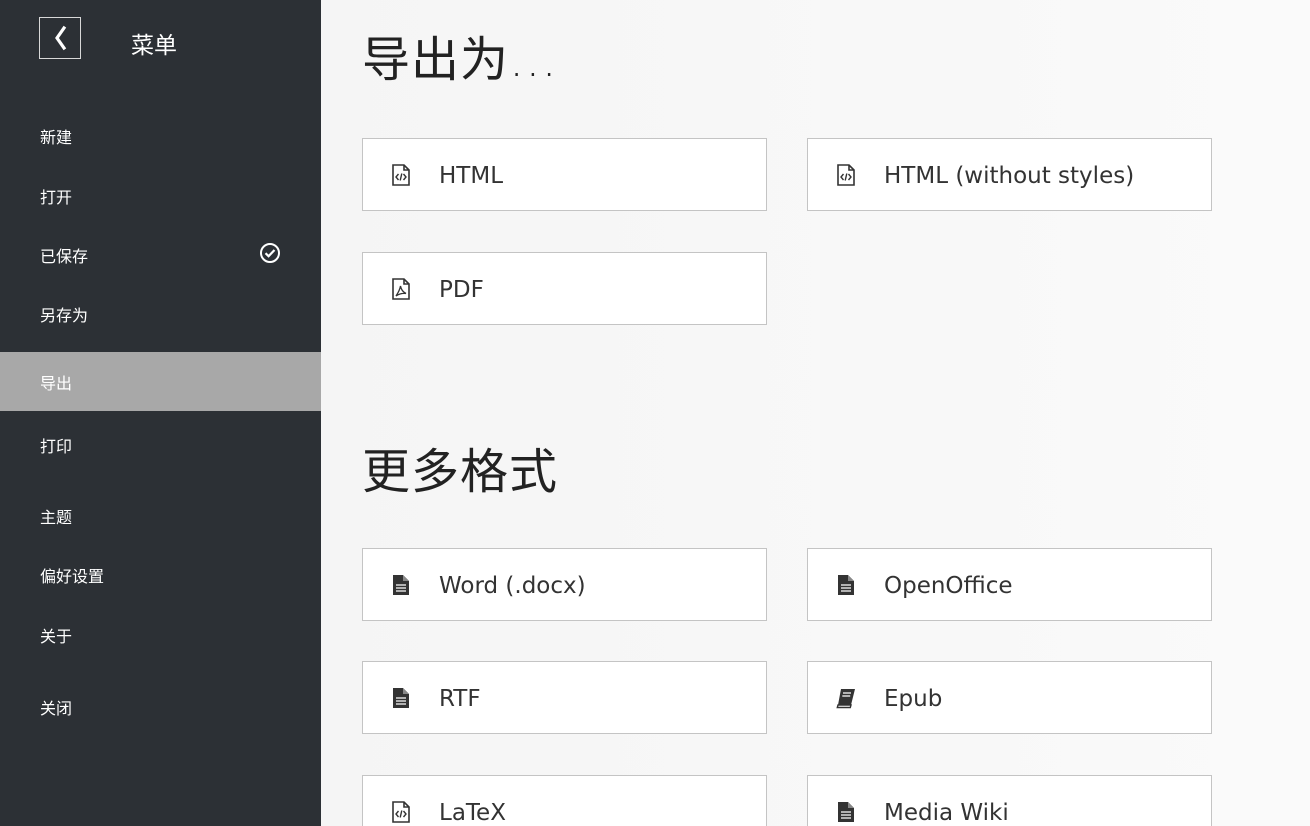  What do you see at coordinates (56, 708) in the screenshot?
I see `sidebar-item-label: 关闭` at bounding box center [56, 708].